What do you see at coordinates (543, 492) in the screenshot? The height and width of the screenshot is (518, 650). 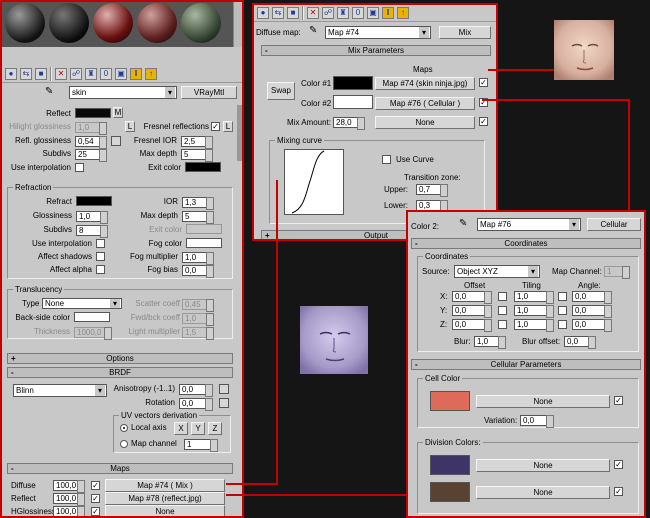 I see `division-color-2-map-button: None` at bounding box center [543, 492].